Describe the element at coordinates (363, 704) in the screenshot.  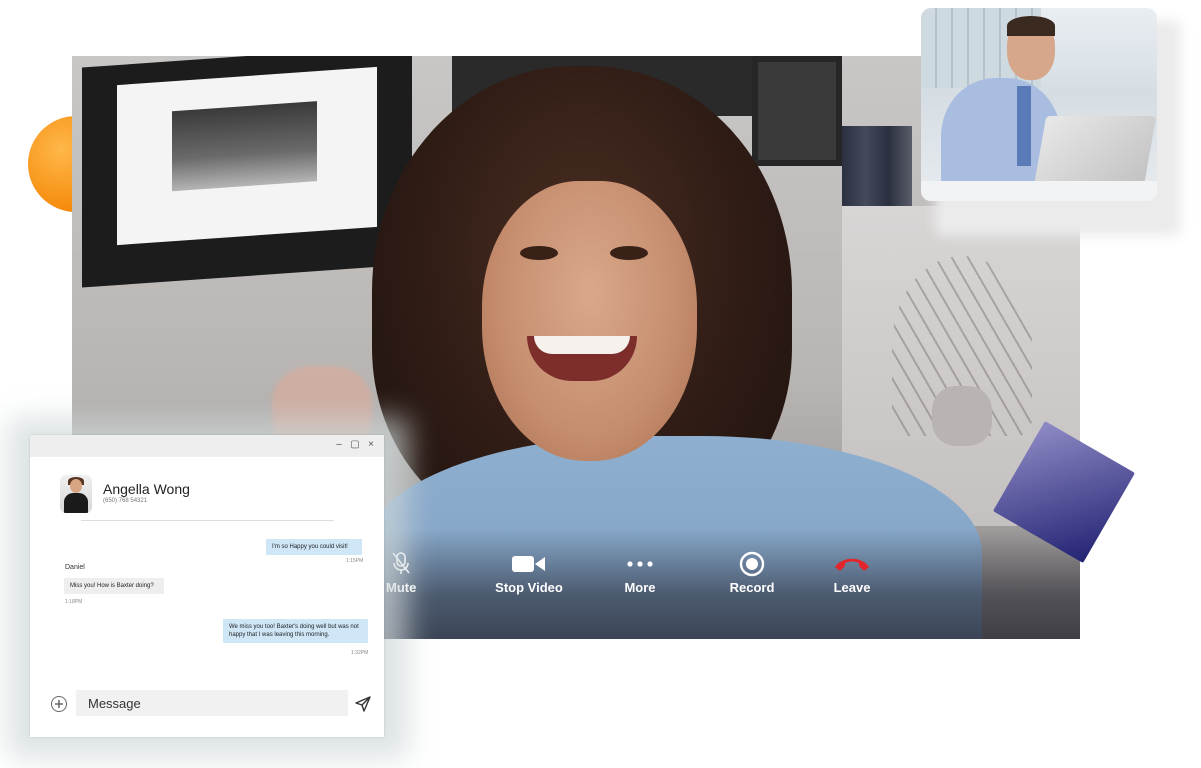
I see `send-icon` at that location.